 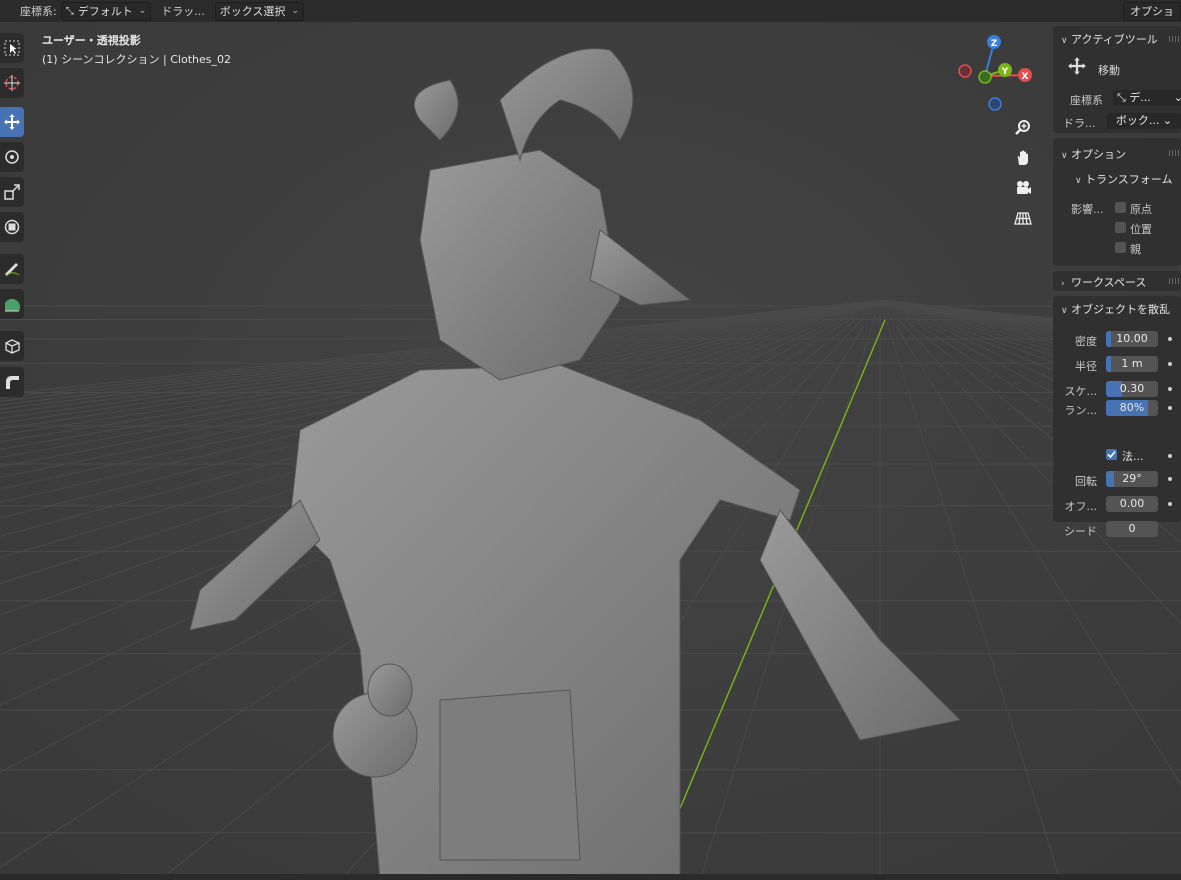 I want to click on seed-field: 0, so click(x=1132, y=529).